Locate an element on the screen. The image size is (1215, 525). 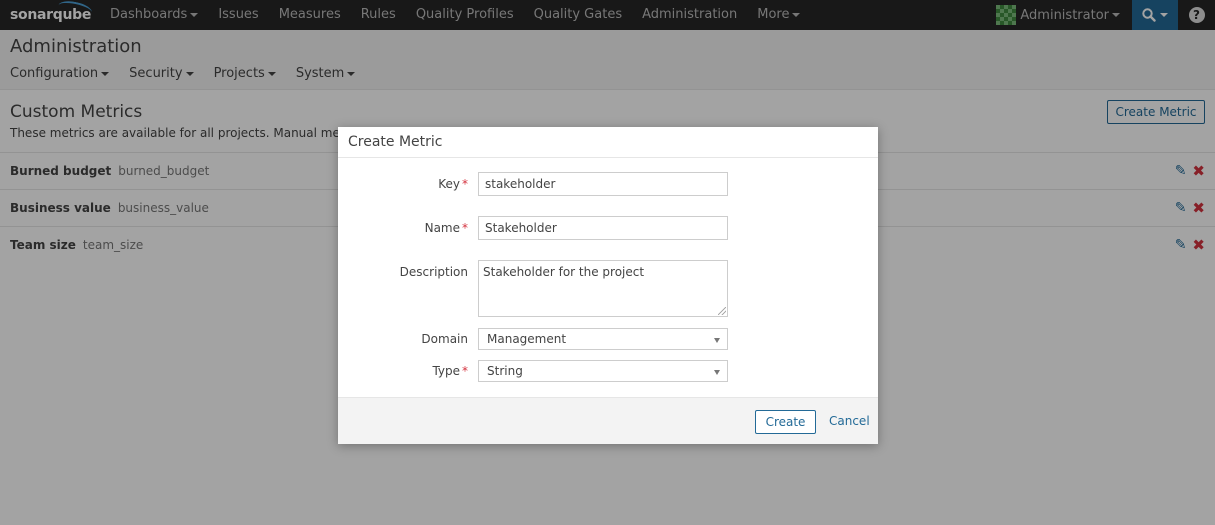
domain-select: Management is located at coordinates (603, 339).